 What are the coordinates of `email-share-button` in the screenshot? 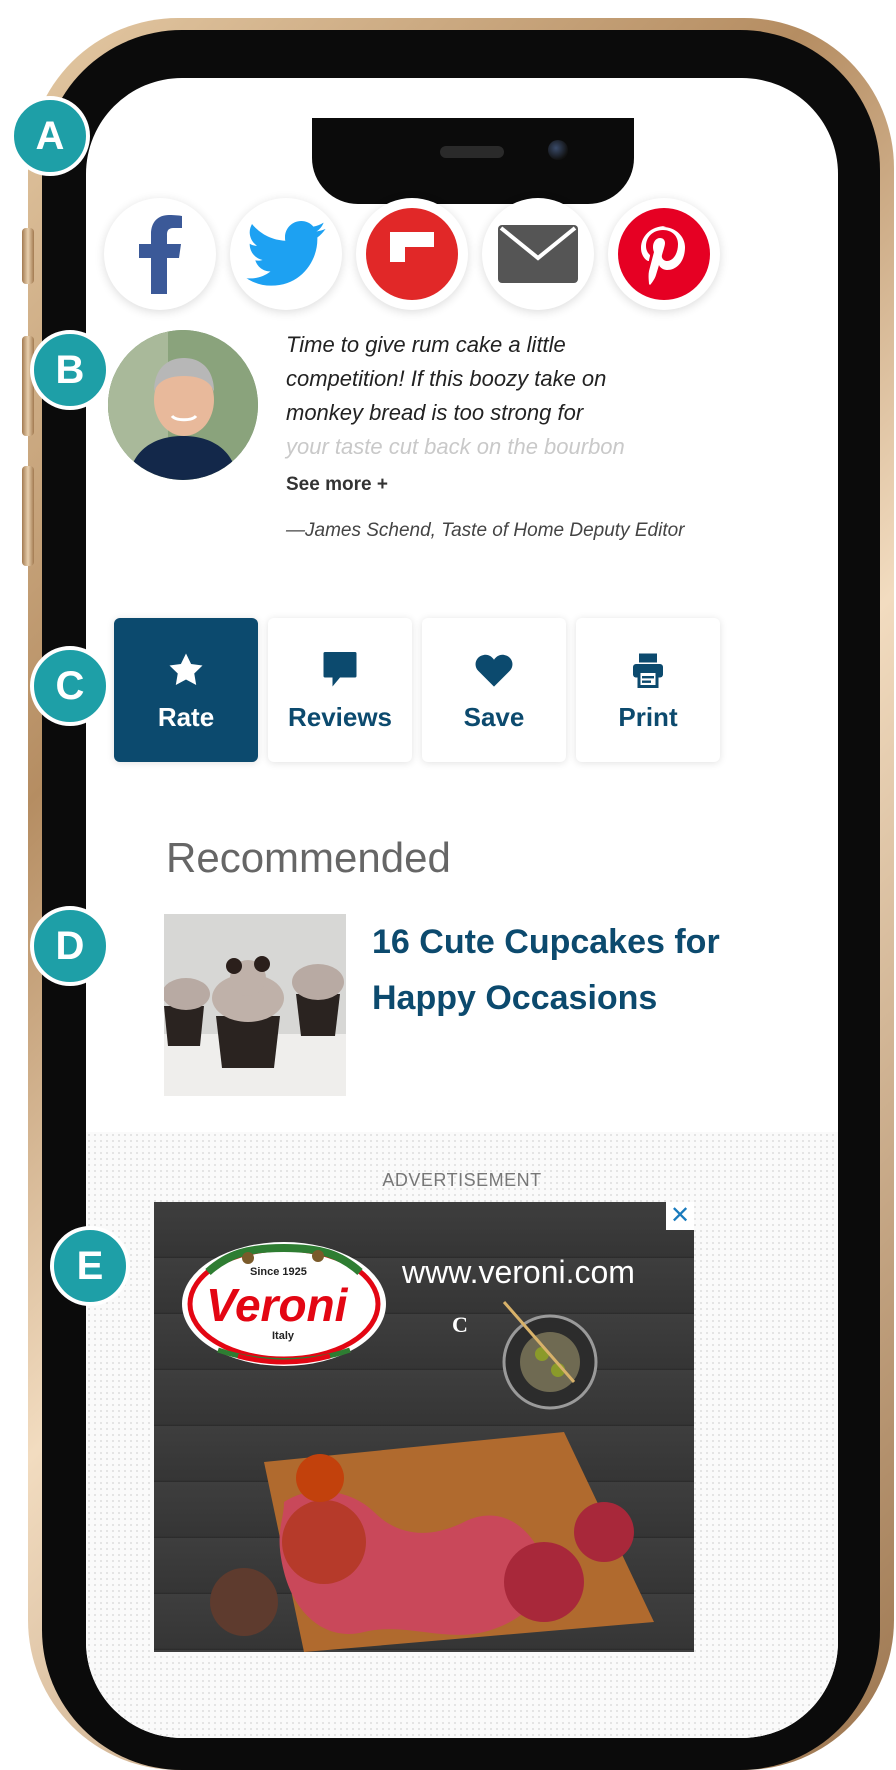 It's located at (538, 254).